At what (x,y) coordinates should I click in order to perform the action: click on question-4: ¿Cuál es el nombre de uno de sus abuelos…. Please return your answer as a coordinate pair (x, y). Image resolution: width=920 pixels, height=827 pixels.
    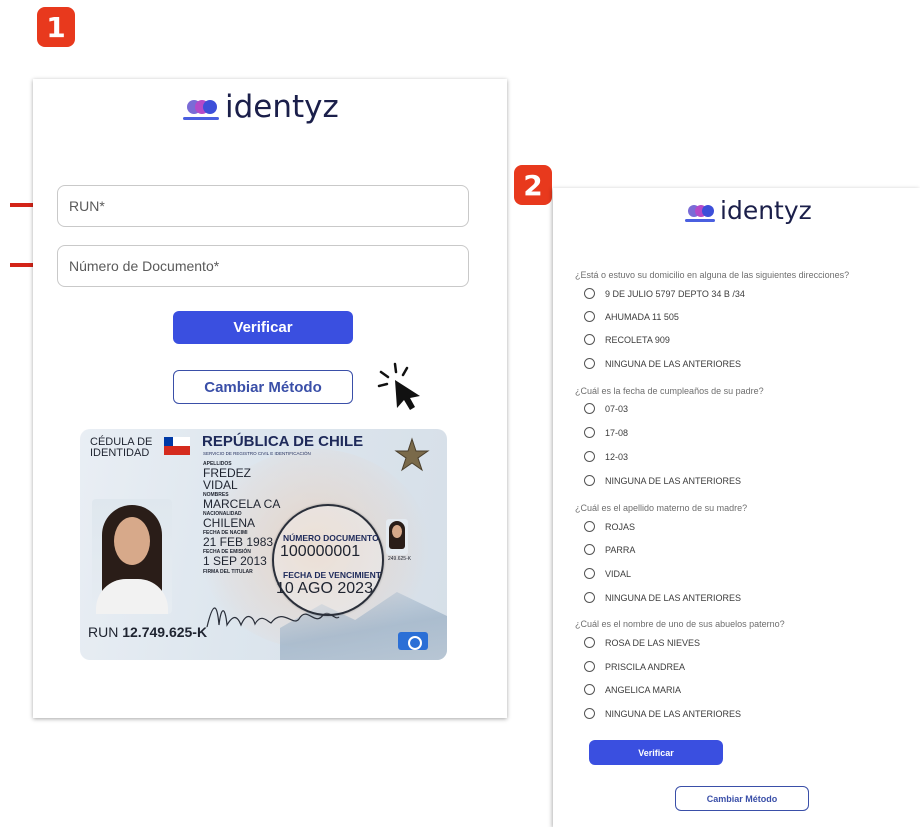
    Looking at the image, I should click on (680, 624).